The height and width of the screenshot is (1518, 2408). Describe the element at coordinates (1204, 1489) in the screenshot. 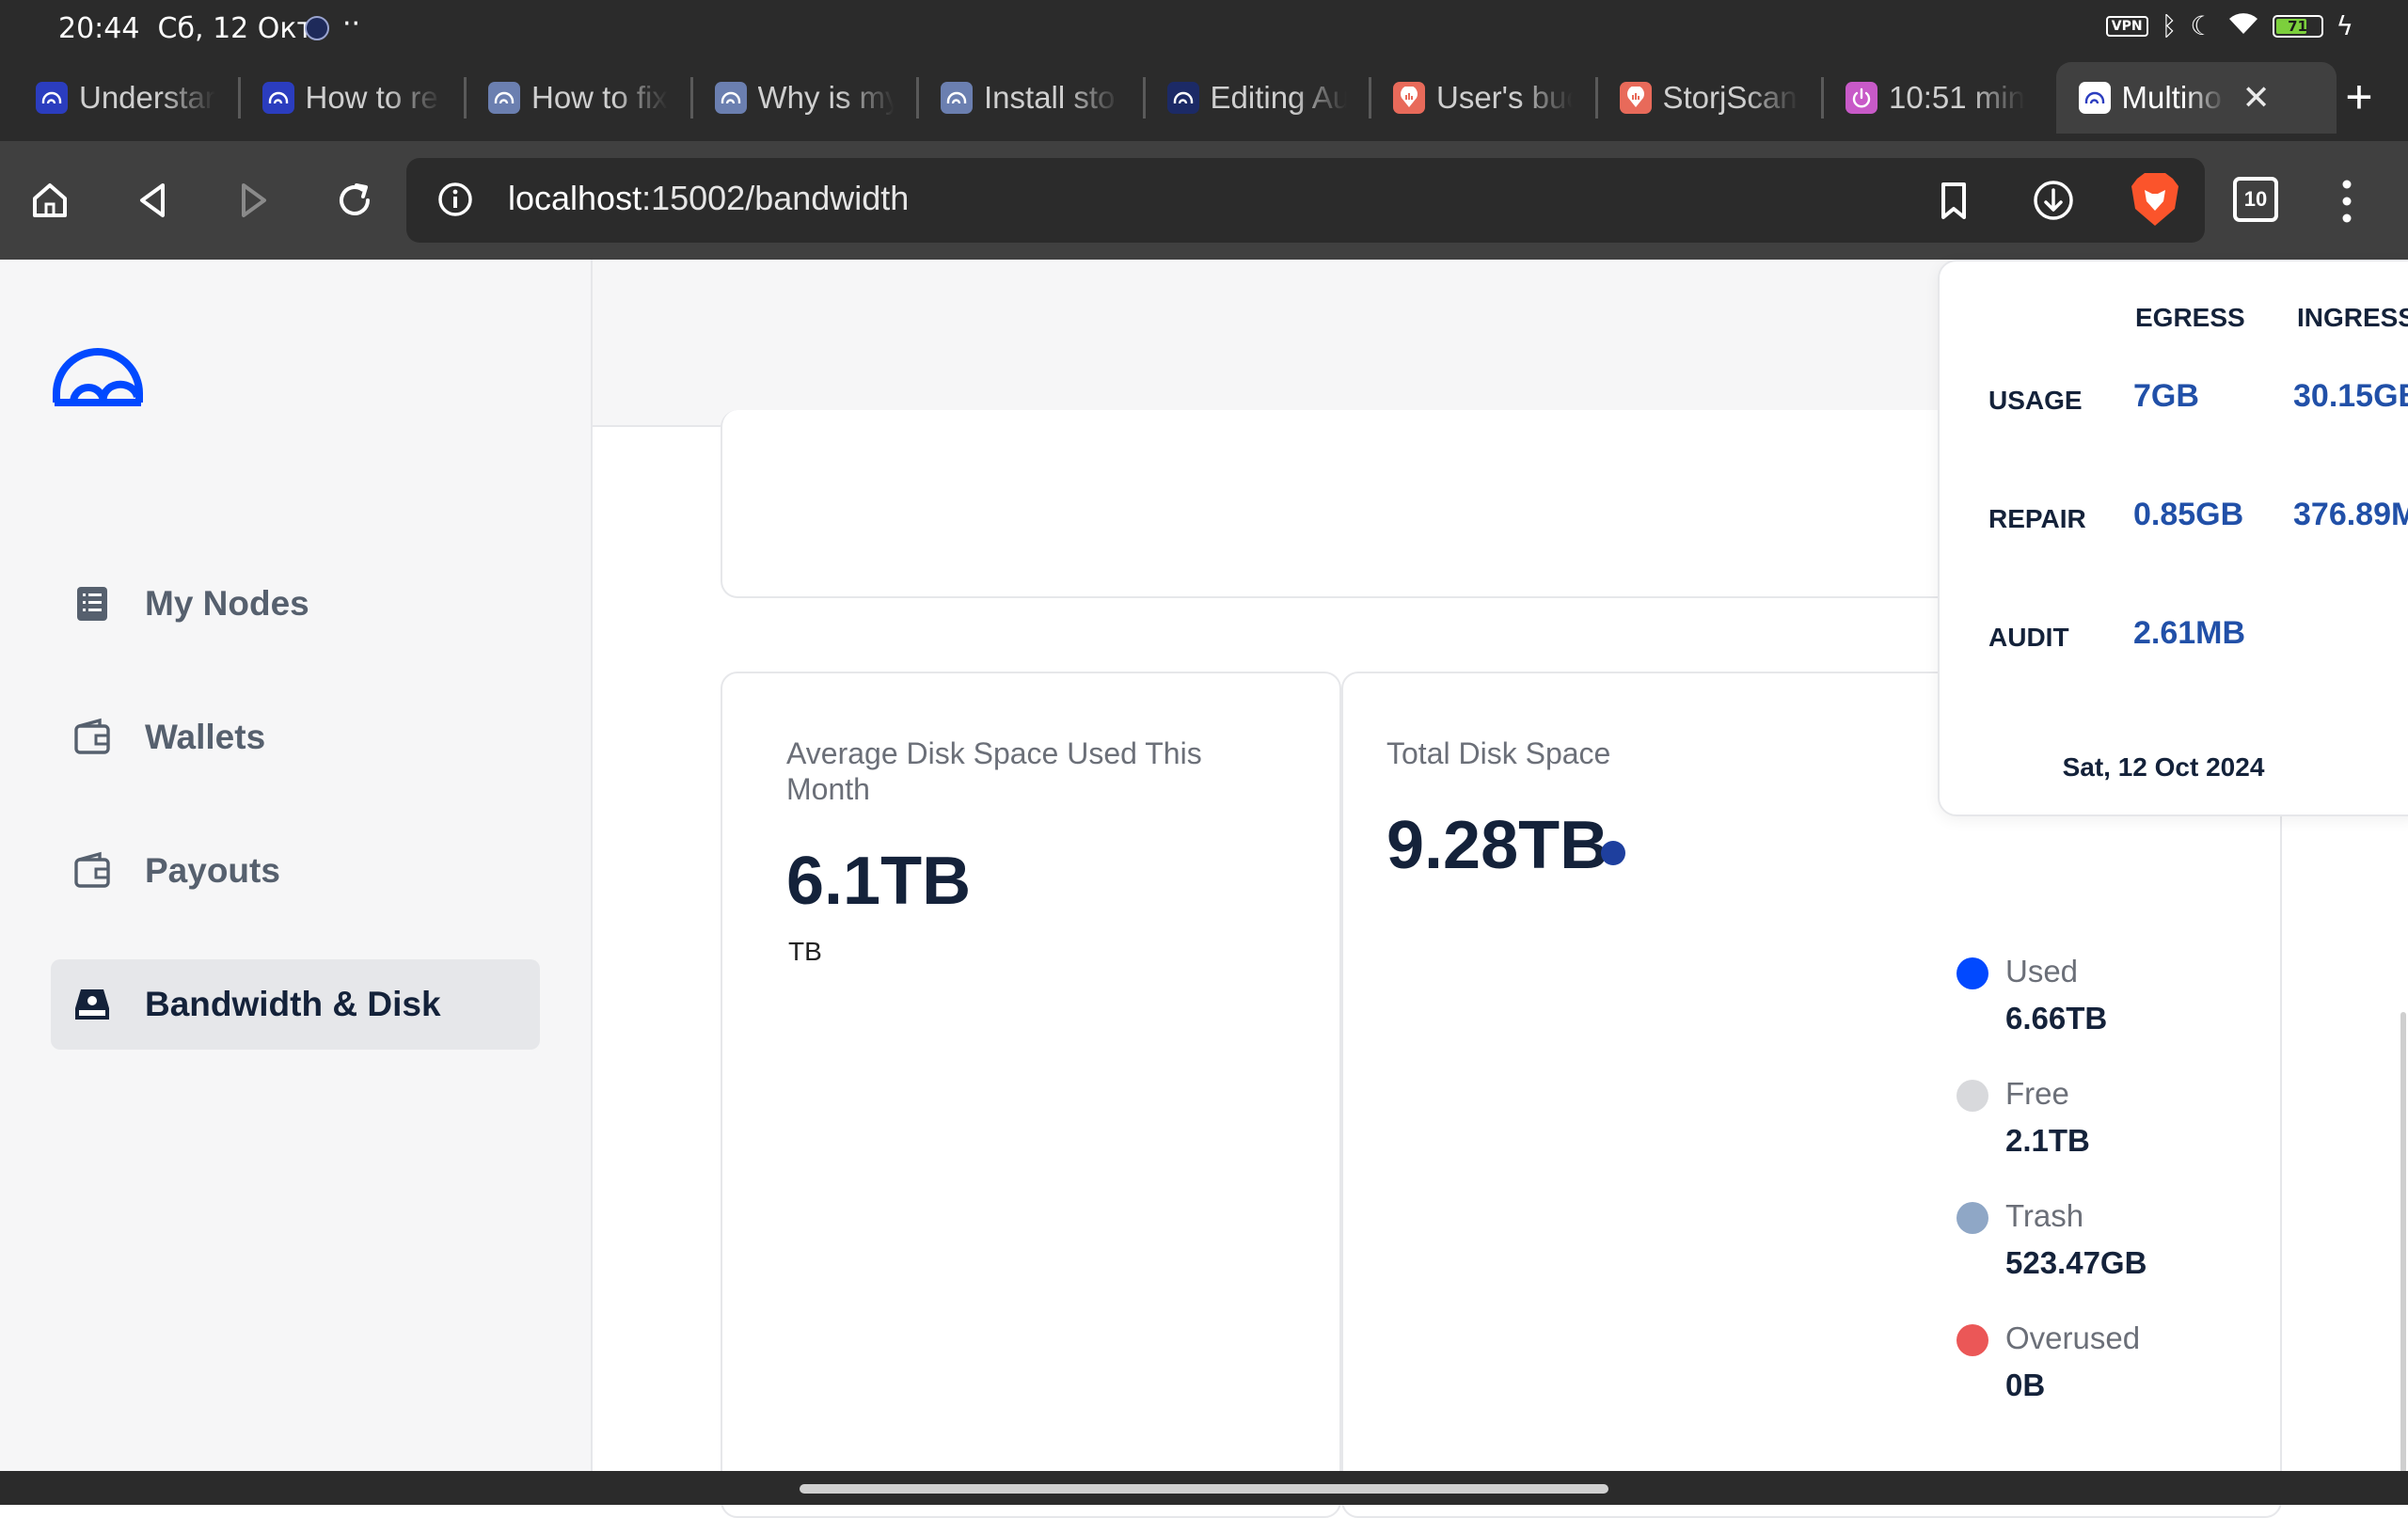

I see `gesture-handle` at that location.